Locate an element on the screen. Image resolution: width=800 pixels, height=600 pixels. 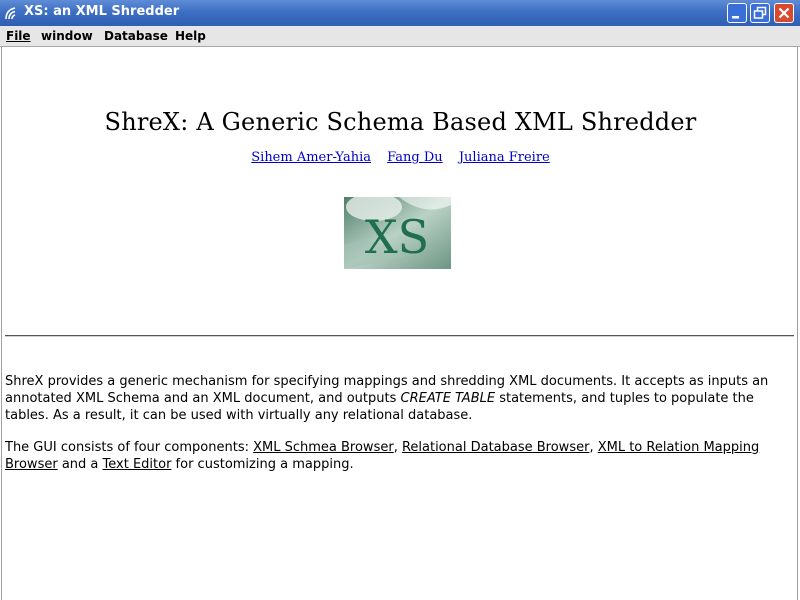
create-table-emphasis: CREATE TABLE is located at coordinates (448, 398).